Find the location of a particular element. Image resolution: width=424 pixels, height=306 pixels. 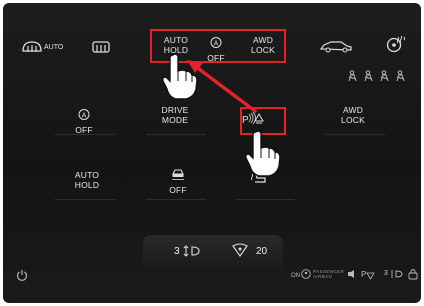

annotation-arrow is located at coordinates (222, 86).